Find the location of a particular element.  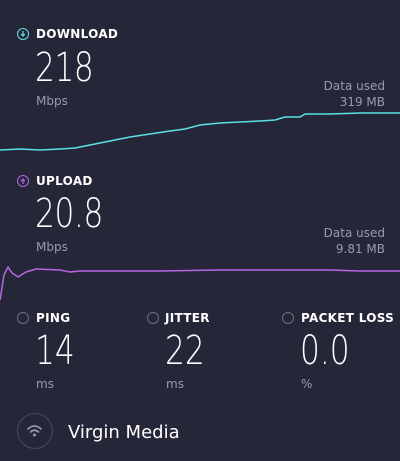

upload-data-used-value: 9.81 MB is located at coordinates (360, 249).